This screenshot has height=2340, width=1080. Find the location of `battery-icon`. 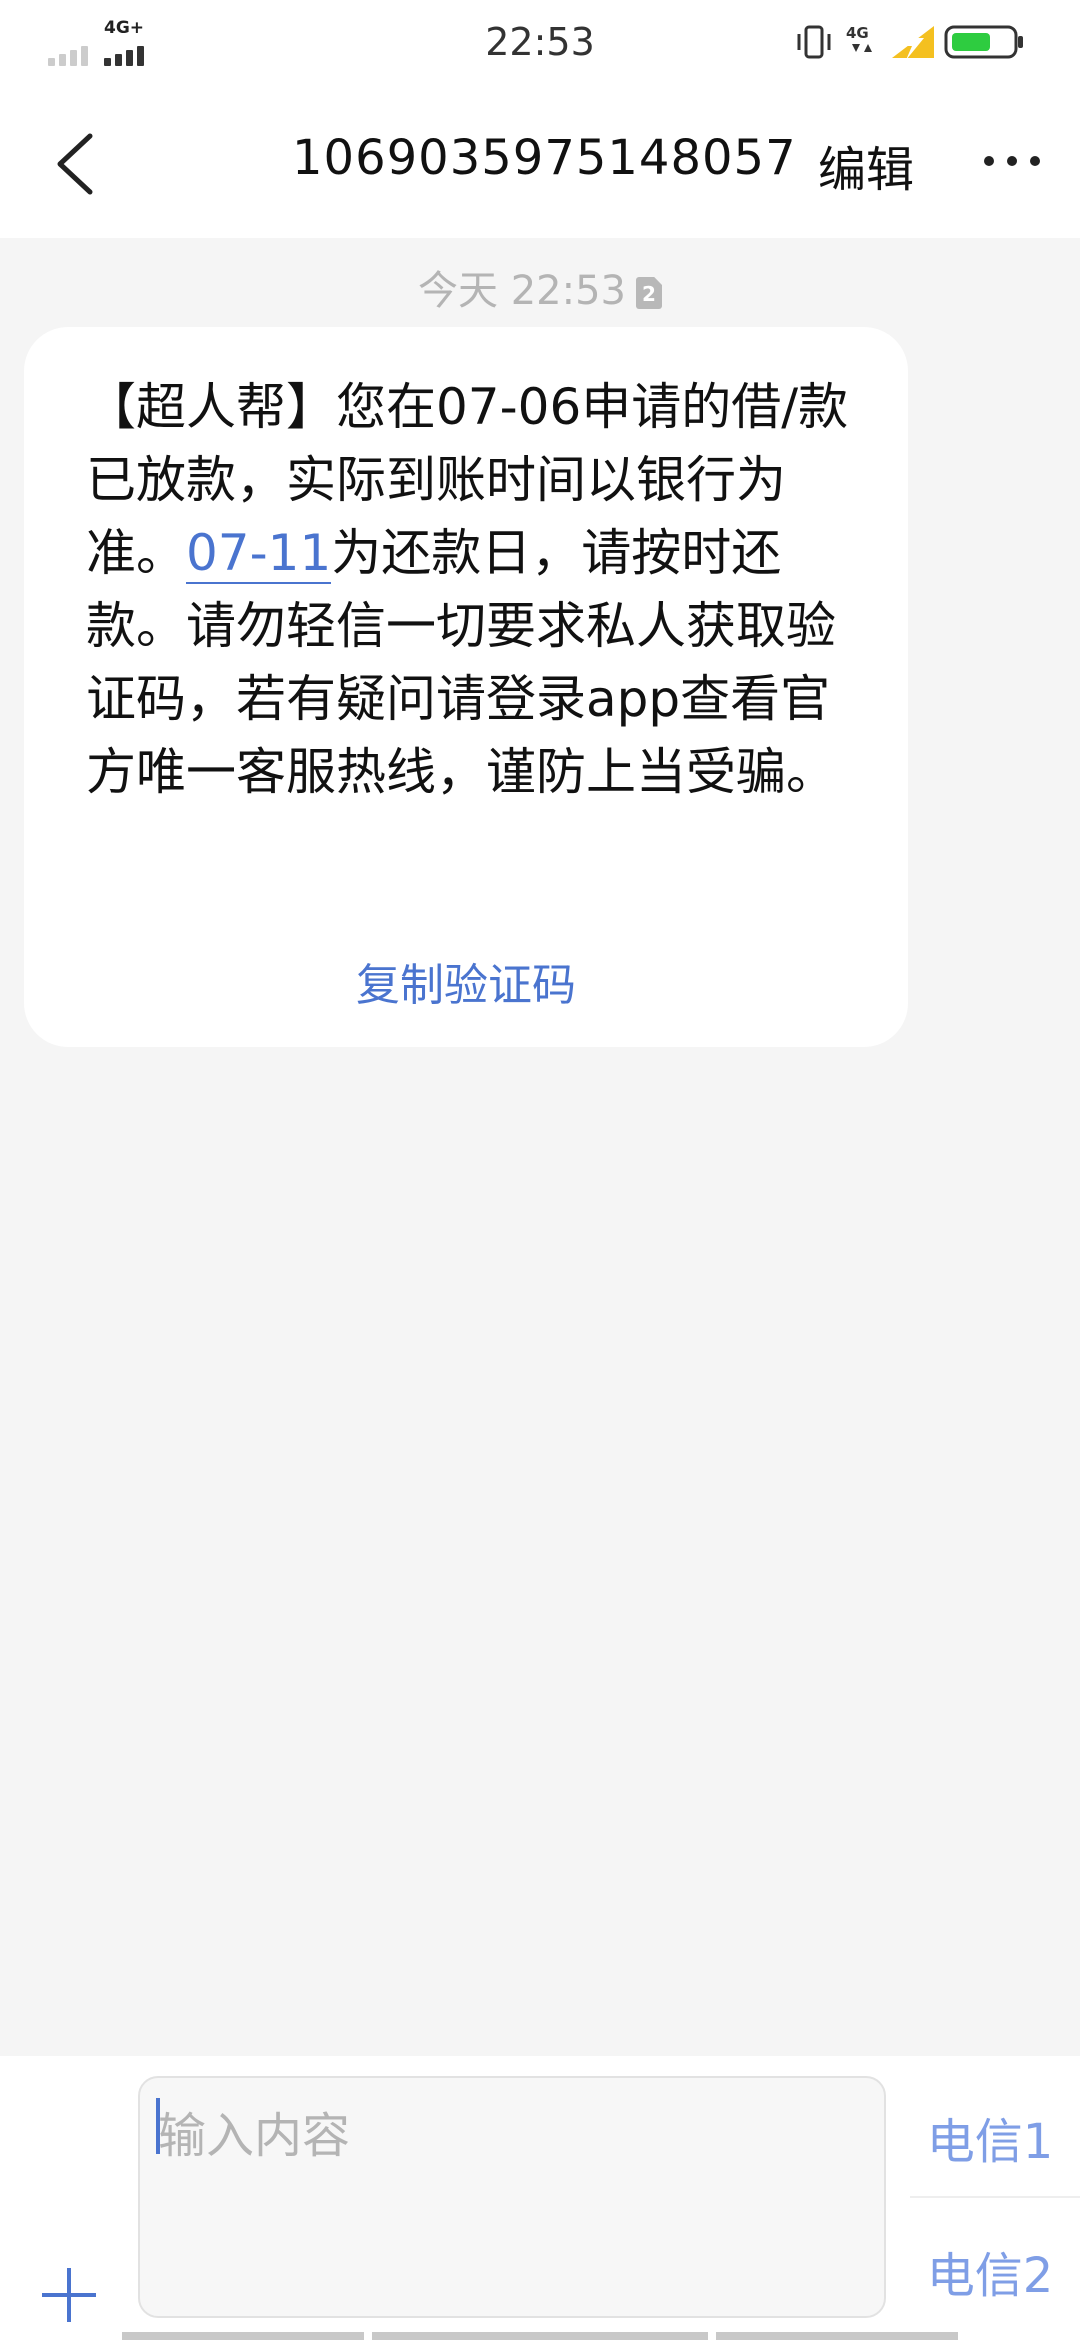

battery-icon is located at coordinates (983, 42).